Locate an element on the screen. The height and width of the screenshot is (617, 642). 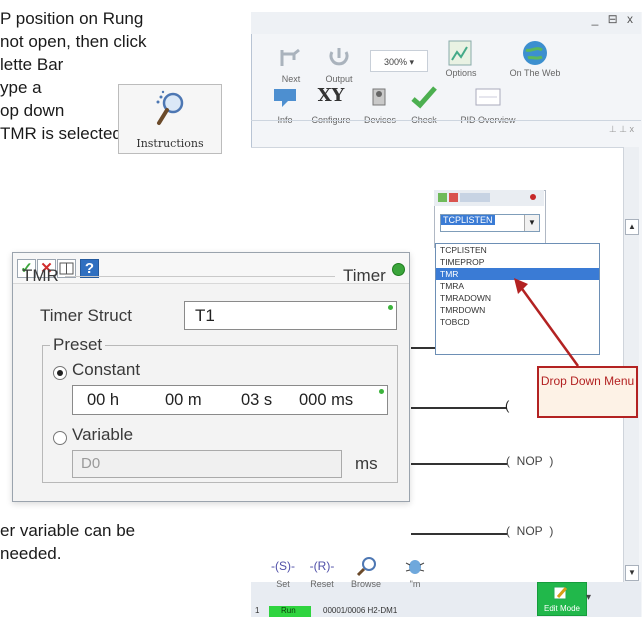
timer-struct-label: Timer Struct is located at coordinates (86, 315).